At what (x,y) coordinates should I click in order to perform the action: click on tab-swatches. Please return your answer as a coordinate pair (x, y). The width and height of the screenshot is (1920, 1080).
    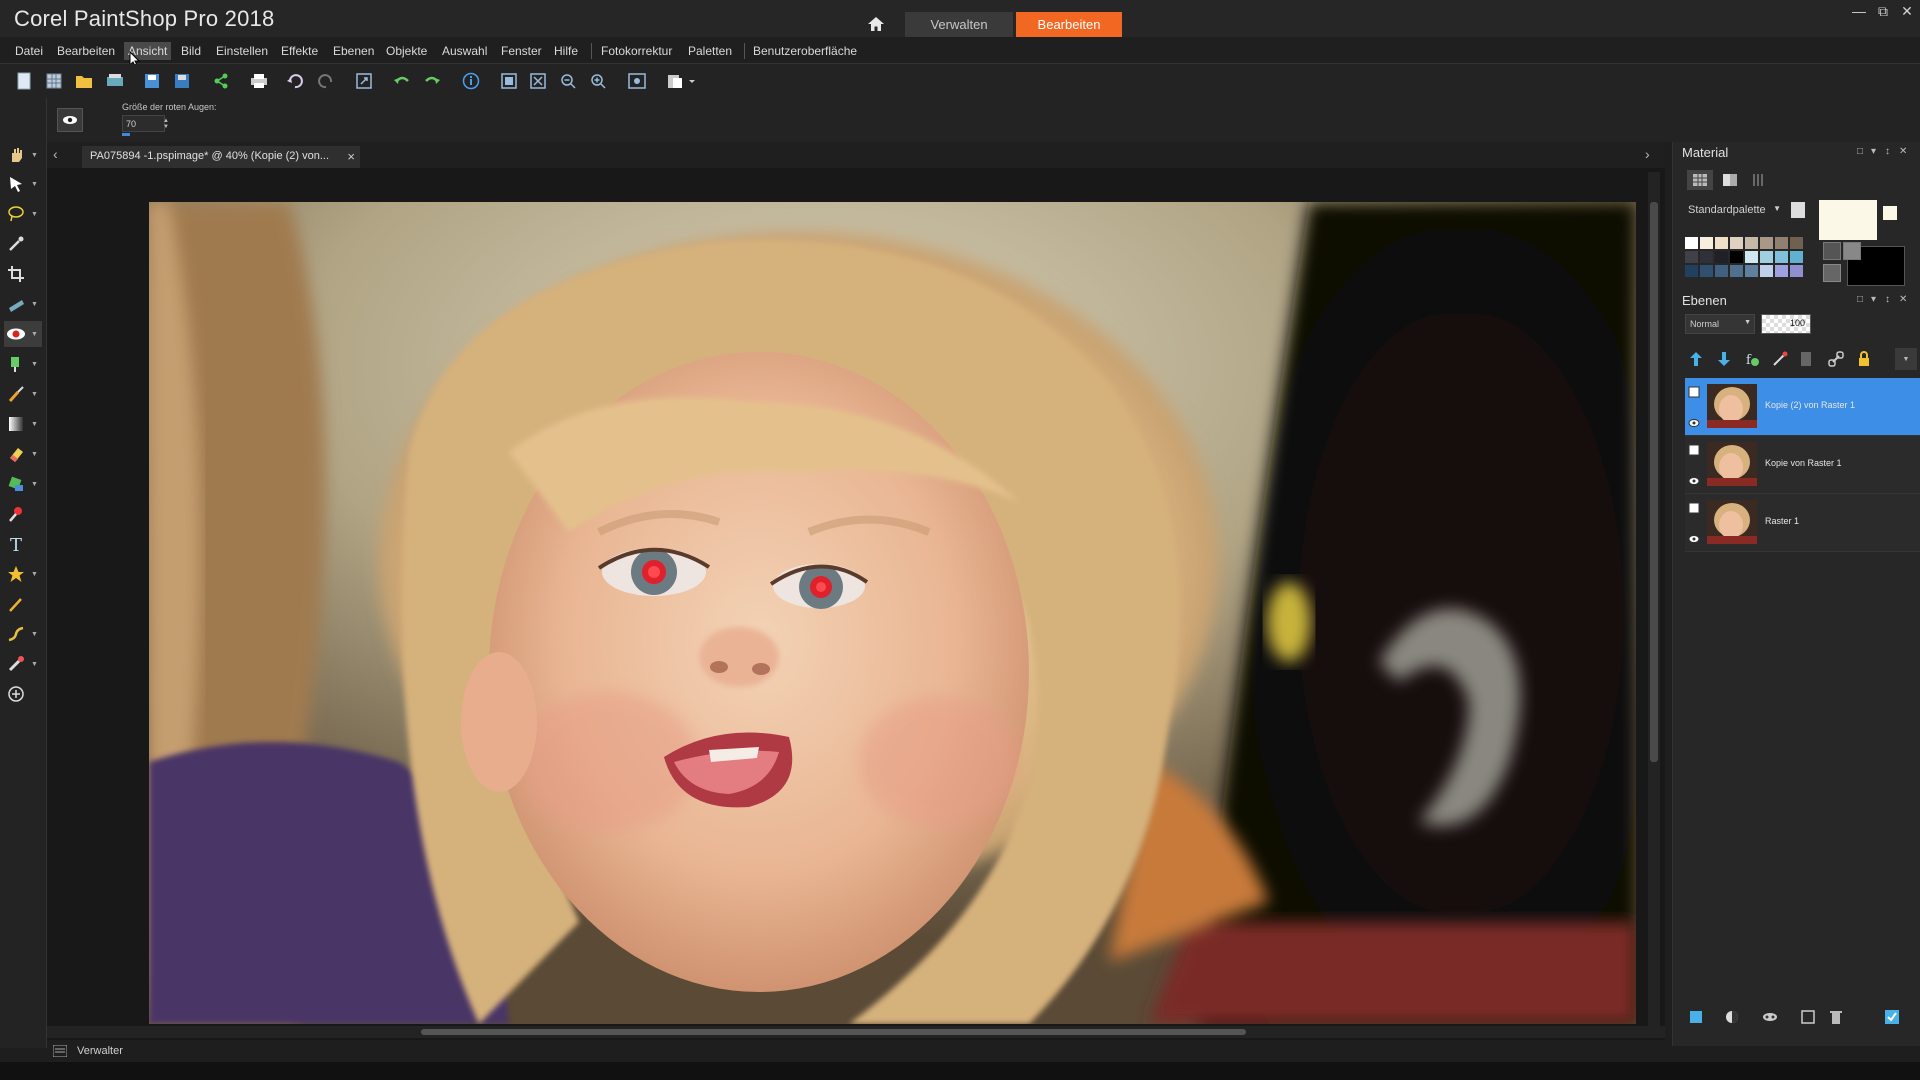
    Looking at the image, I should click on (1700, 180).